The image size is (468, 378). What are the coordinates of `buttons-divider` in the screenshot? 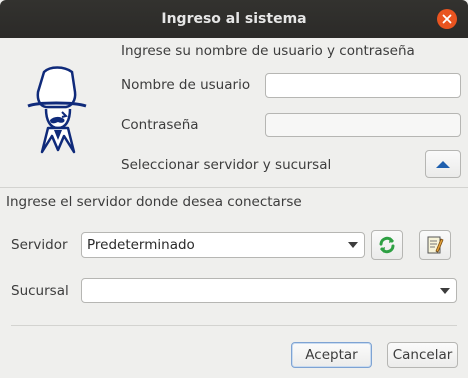 It's located at (234, 325).